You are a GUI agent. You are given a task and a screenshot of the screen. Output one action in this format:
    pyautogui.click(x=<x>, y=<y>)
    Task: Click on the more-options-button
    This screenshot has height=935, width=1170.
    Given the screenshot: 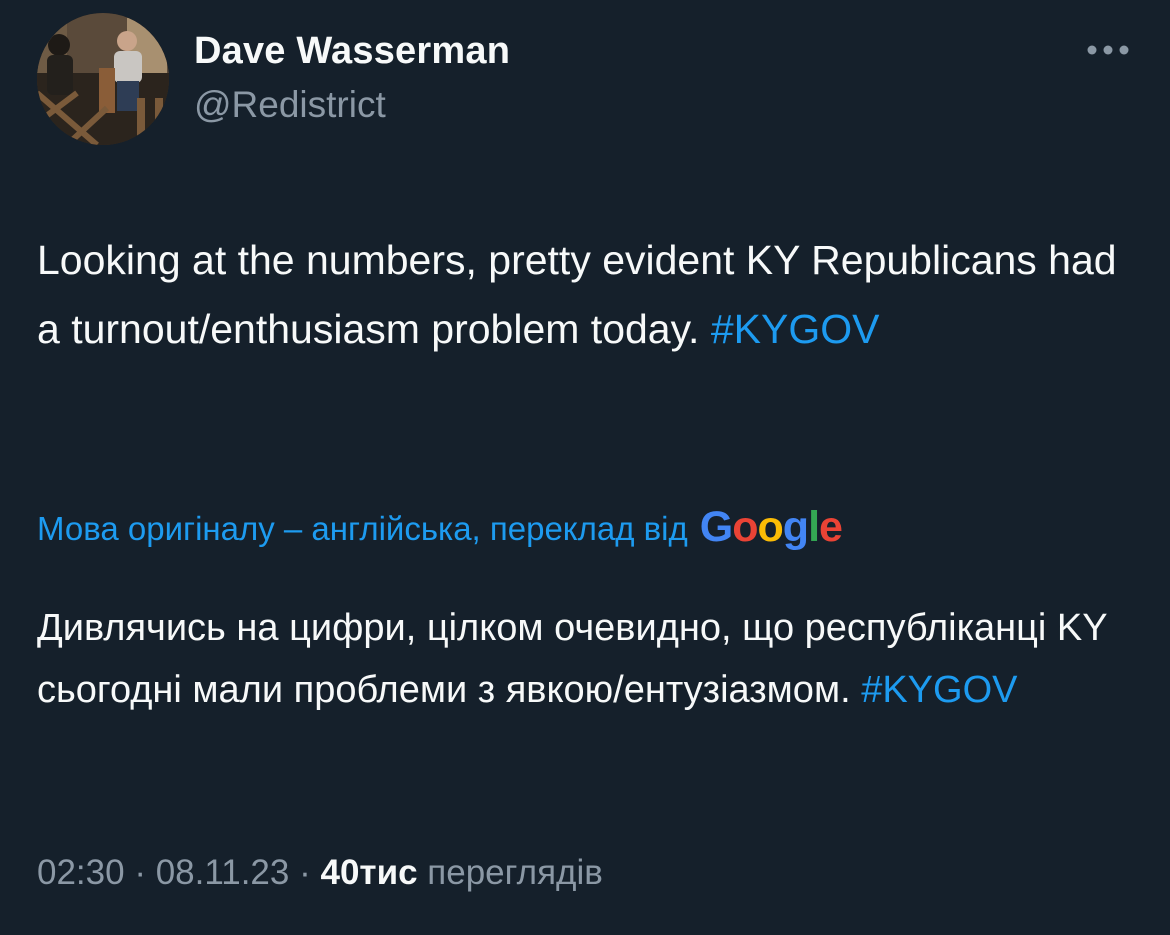 What is the action you would take?
    pyautogui.click(x=1108, y=50)
    